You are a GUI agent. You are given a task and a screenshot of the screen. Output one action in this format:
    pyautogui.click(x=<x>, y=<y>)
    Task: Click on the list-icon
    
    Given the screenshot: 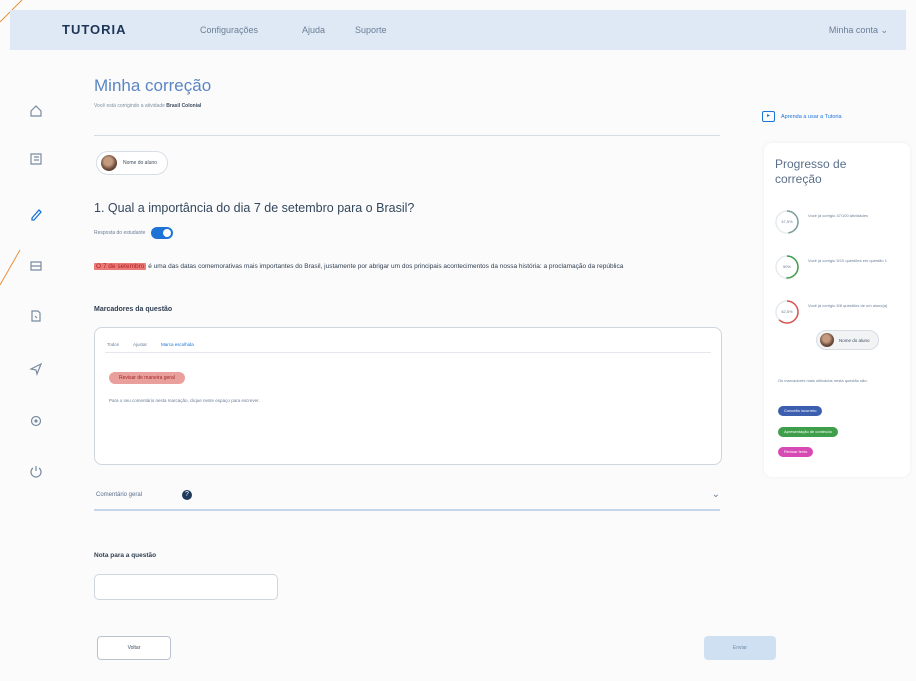 What is the action you would take?
    pyautogui.click(x=36, y=159)
    